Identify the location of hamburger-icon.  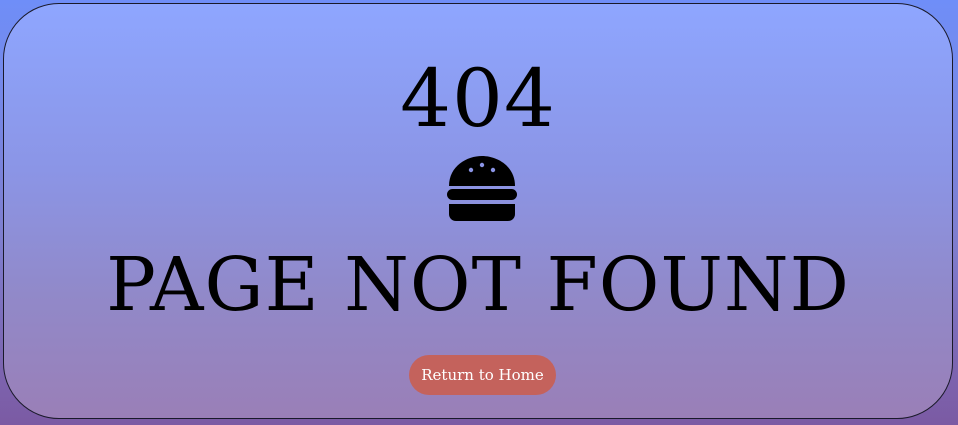
(482, 188).